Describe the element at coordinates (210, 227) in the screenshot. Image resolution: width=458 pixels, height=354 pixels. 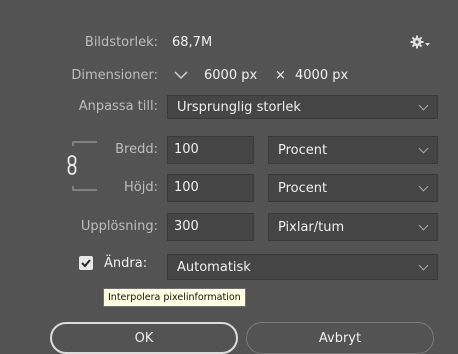
I see `resolution-input: 300` at that location.